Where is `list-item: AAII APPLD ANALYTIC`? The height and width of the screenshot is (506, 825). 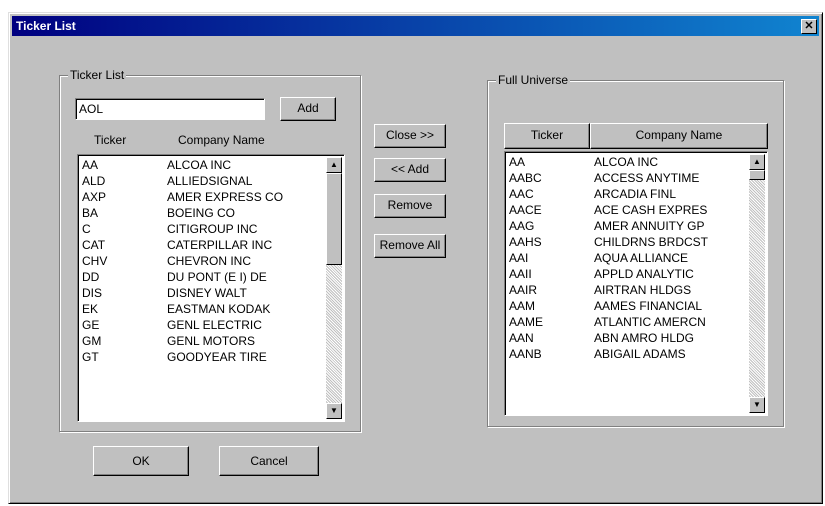
list-item: AAII APPLD ANALYTIC is located at coordinates (628, 274).